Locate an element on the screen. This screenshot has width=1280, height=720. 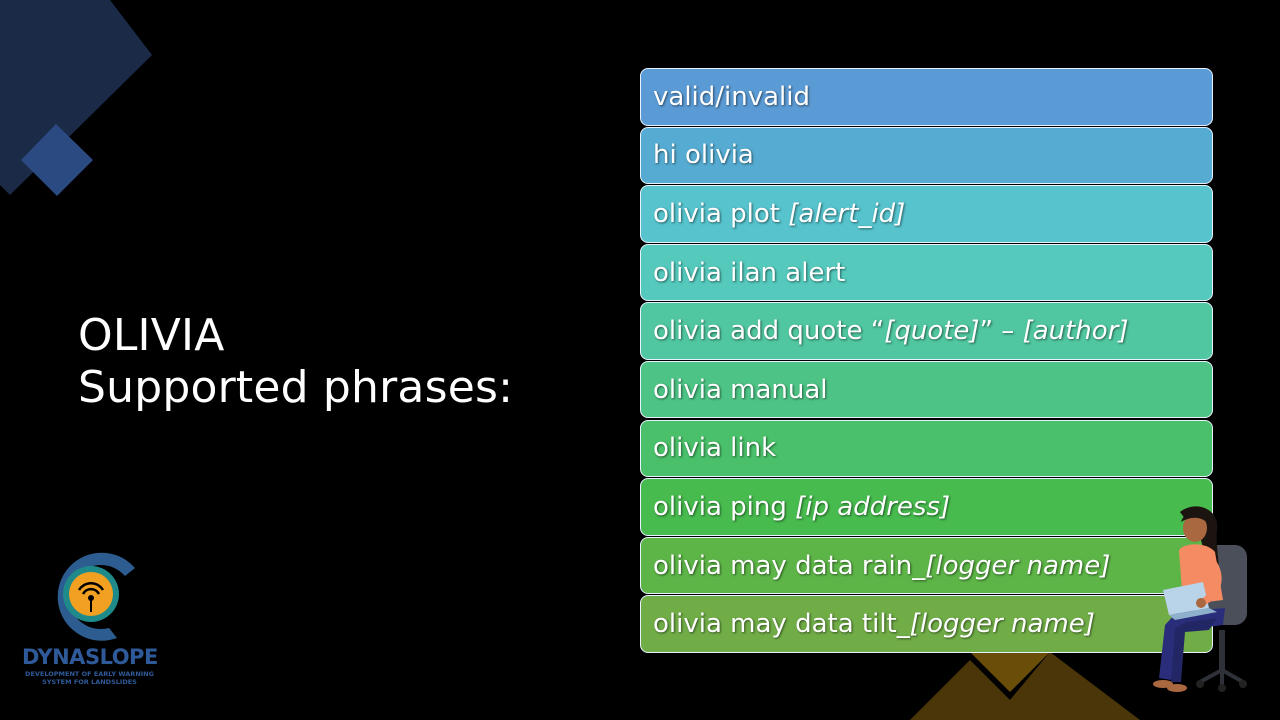
phrase-argument: [quote] is located at coordinates (932, 331).